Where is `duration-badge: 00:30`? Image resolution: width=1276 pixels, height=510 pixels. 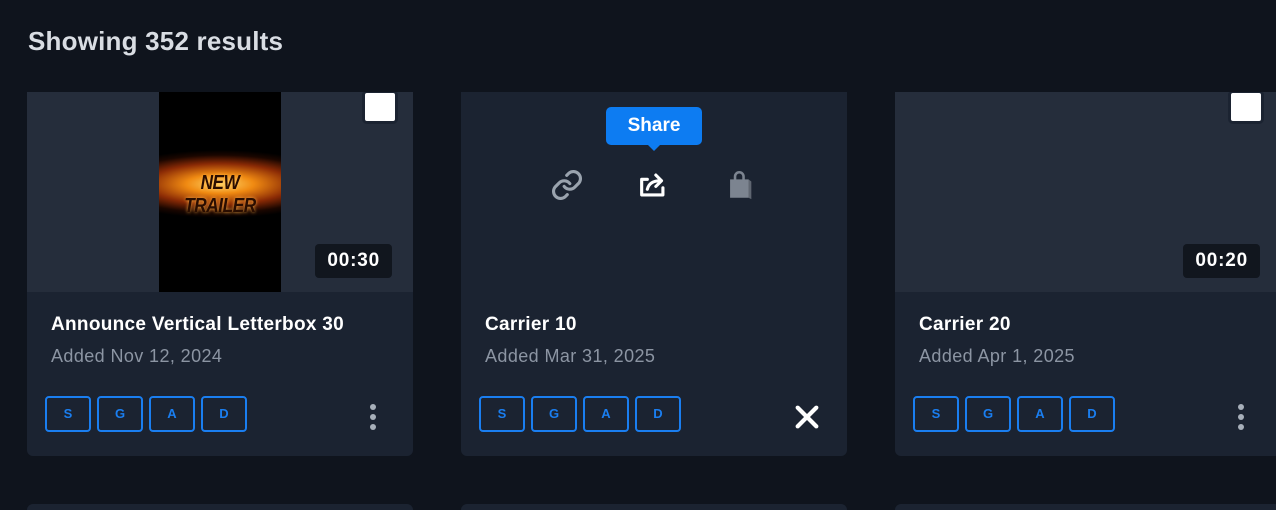
duration-badge: 00:30 is located at coordinates (353, 261).